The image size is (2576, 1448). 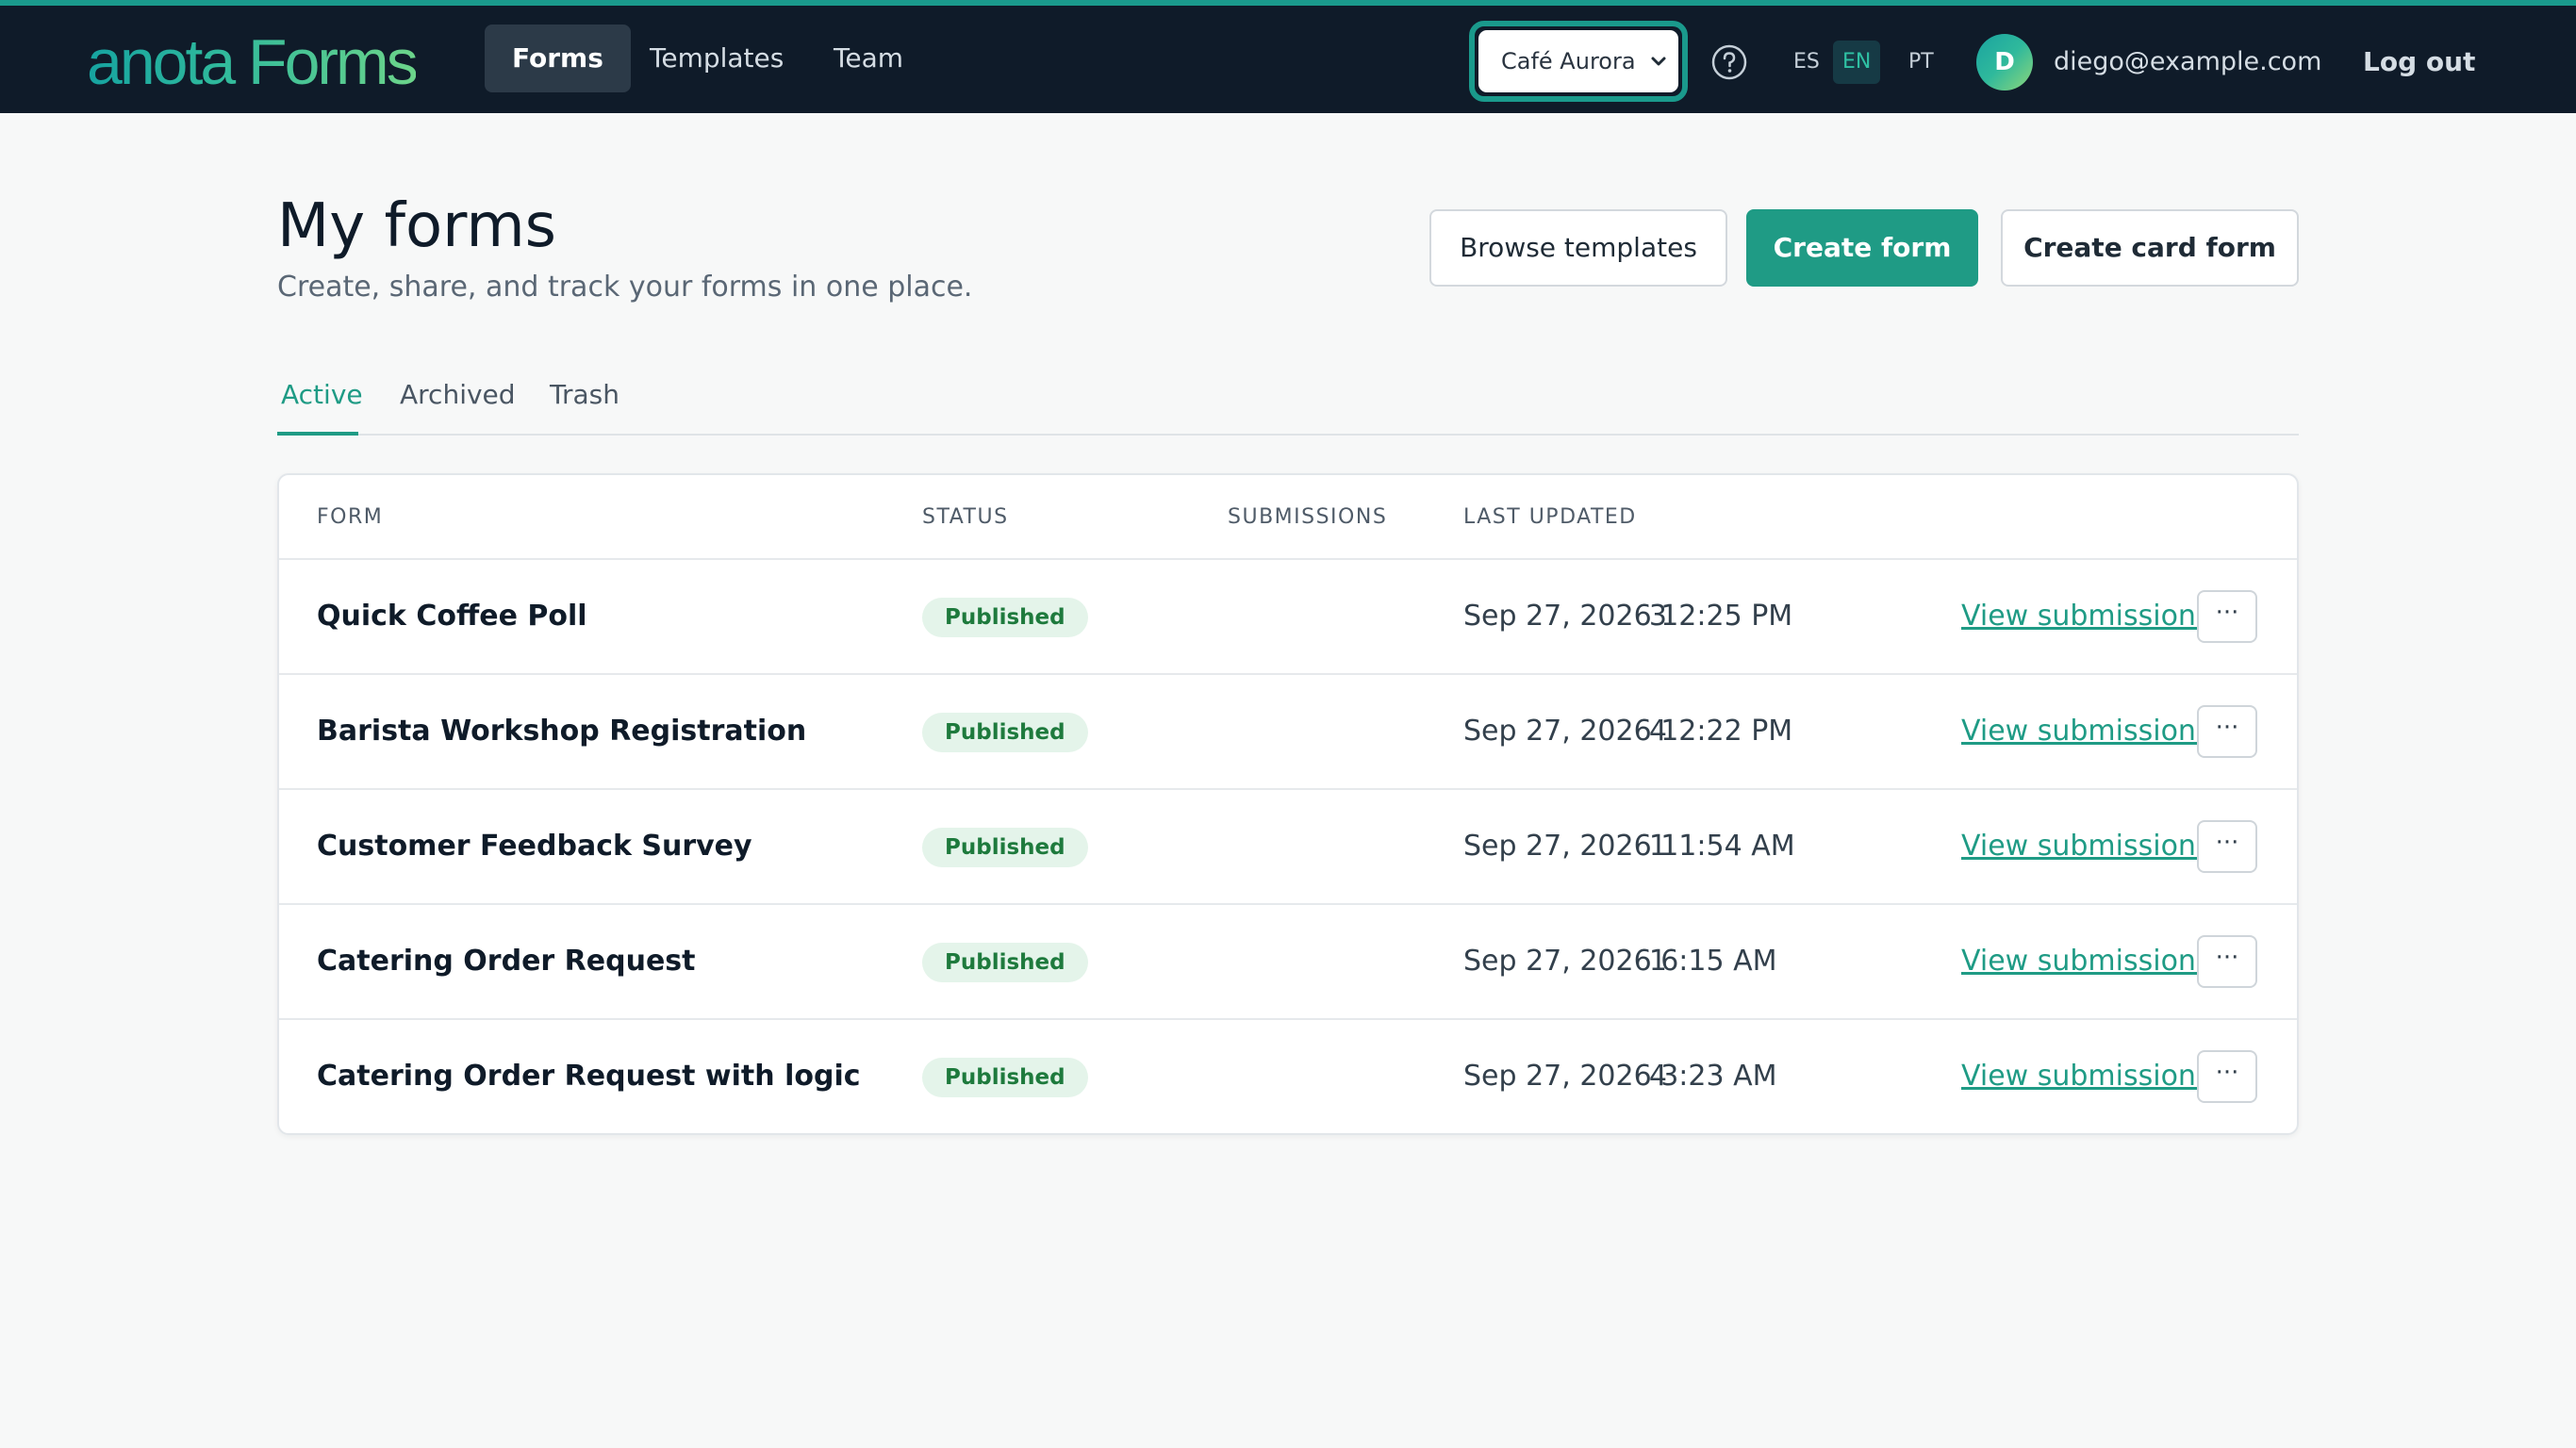 What do you see at coordinates (1568, 61) in the screenshot?
I see `organization-select-value: Café Aurora` at bounding box center [1568, 61].